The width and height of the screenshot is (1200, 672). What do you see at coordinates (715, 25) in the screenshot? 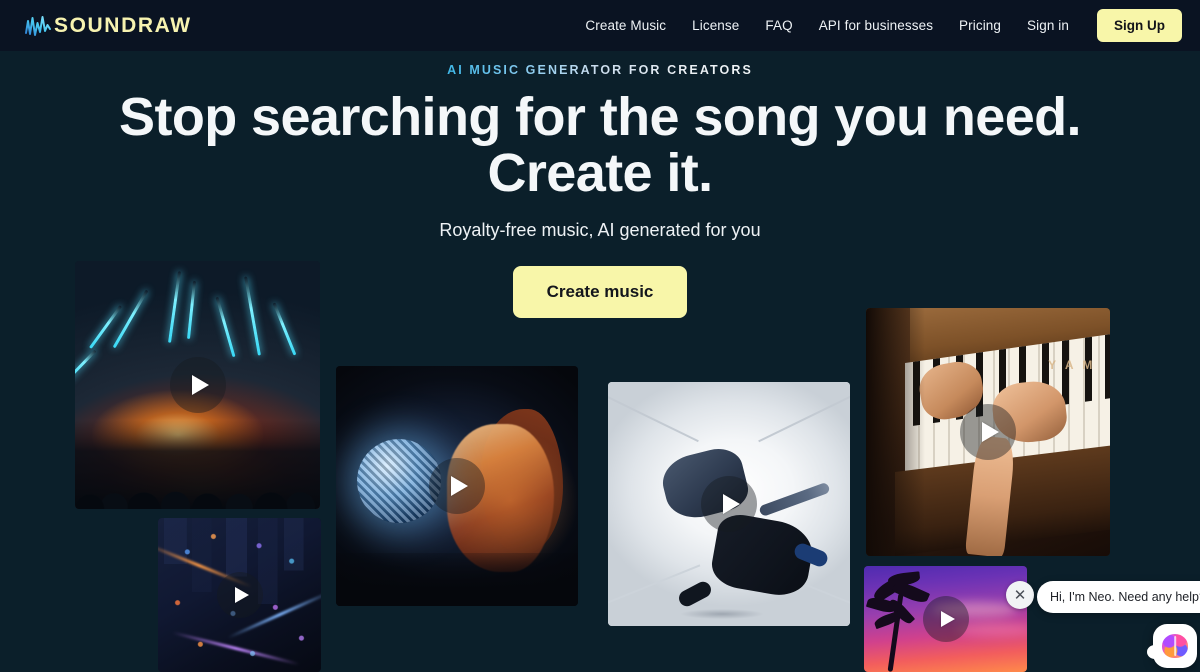
I see `nav-item-license: License` at bounding box center [715, 25].